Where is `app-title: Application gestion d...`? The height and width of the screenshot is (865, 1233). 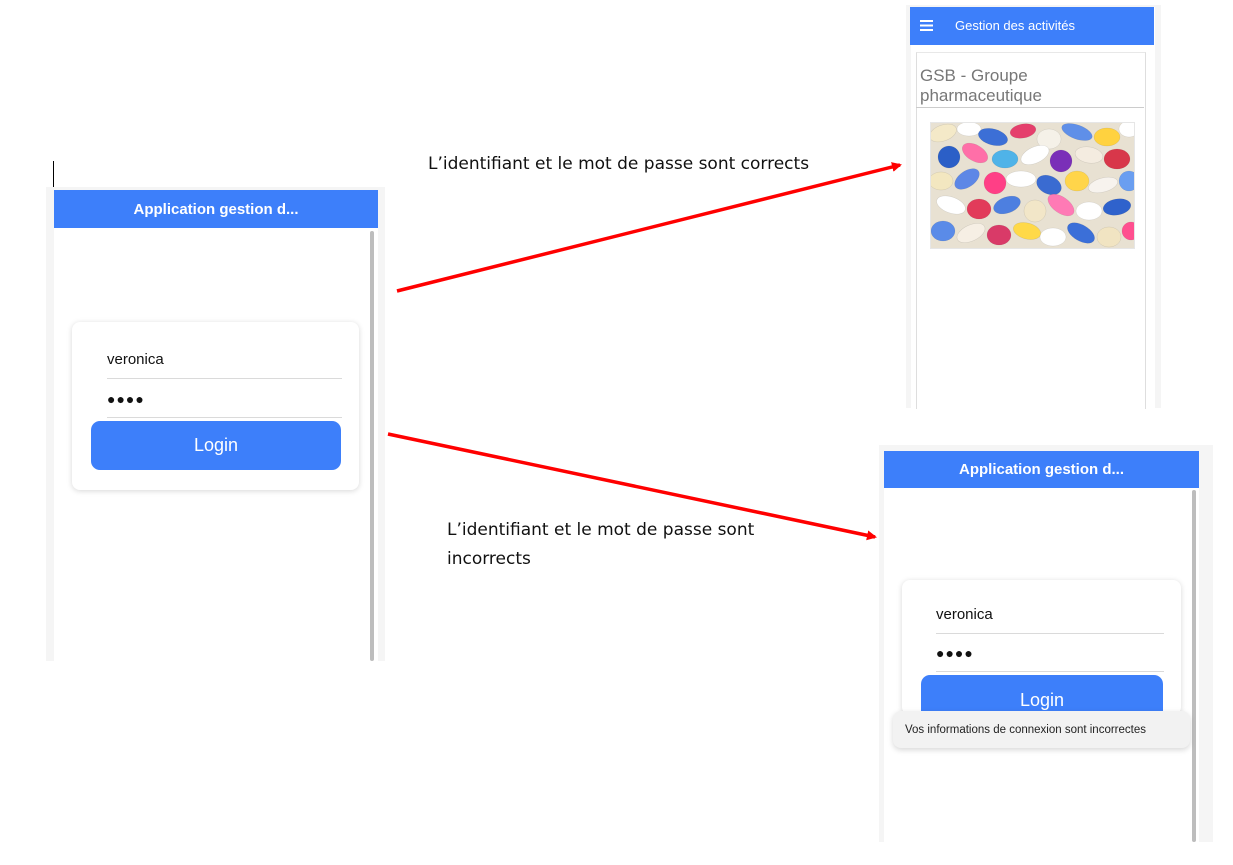
app-title: Application gestion d... is located at coordinates (1041, 469).